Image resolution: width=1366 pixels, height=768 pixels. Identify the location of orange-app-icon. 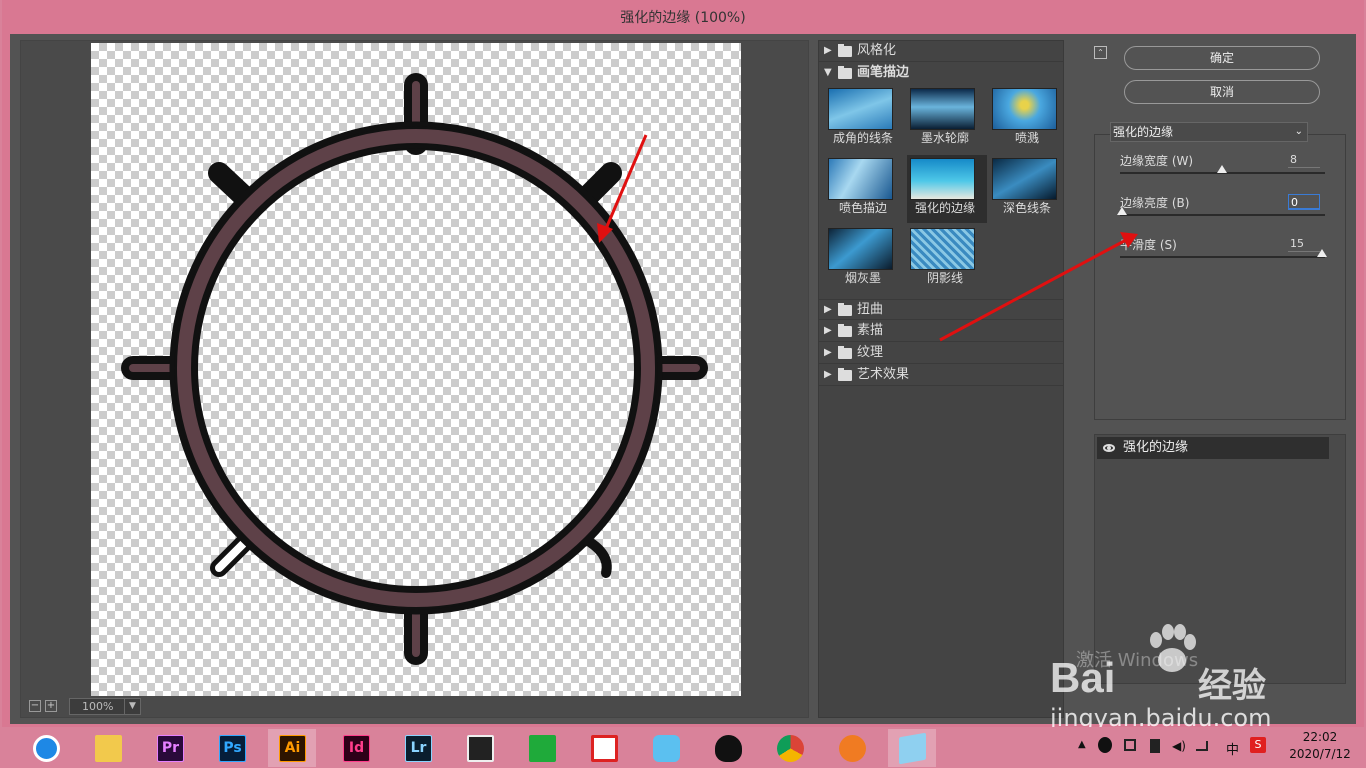
(852, 748).